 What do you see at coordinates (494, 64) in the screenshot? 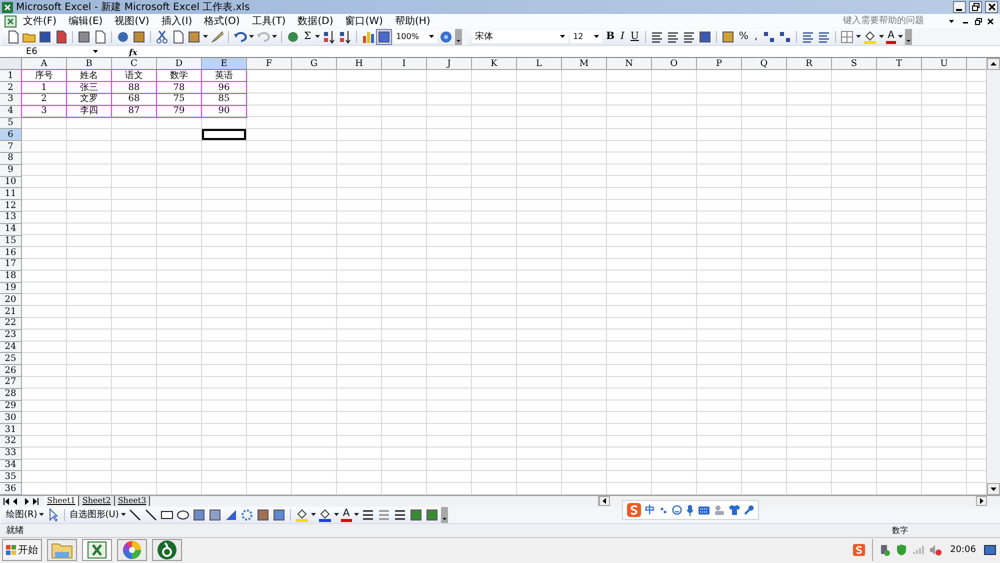
I see `column-header: K` at bounding box center [494, 64].